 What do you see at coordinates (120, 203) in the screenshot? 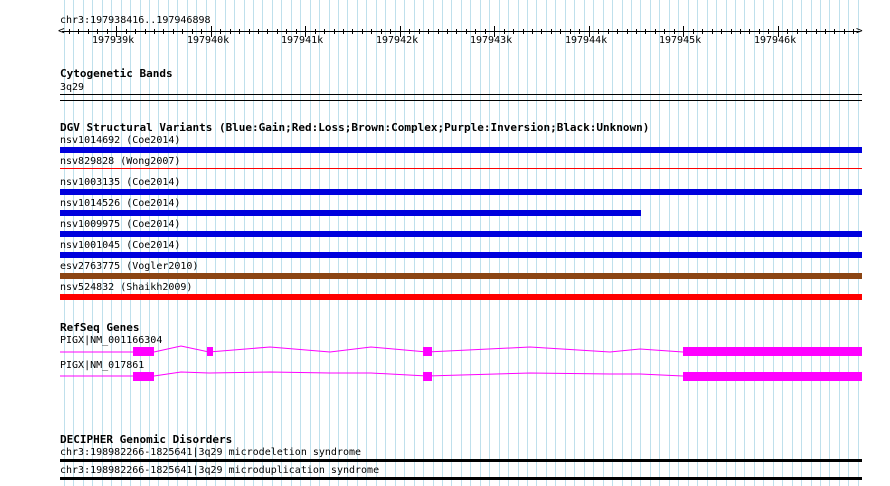
I see `dgv-feature-label: nsv1014526 (Coe2014)` at bounding box center [120, 203].